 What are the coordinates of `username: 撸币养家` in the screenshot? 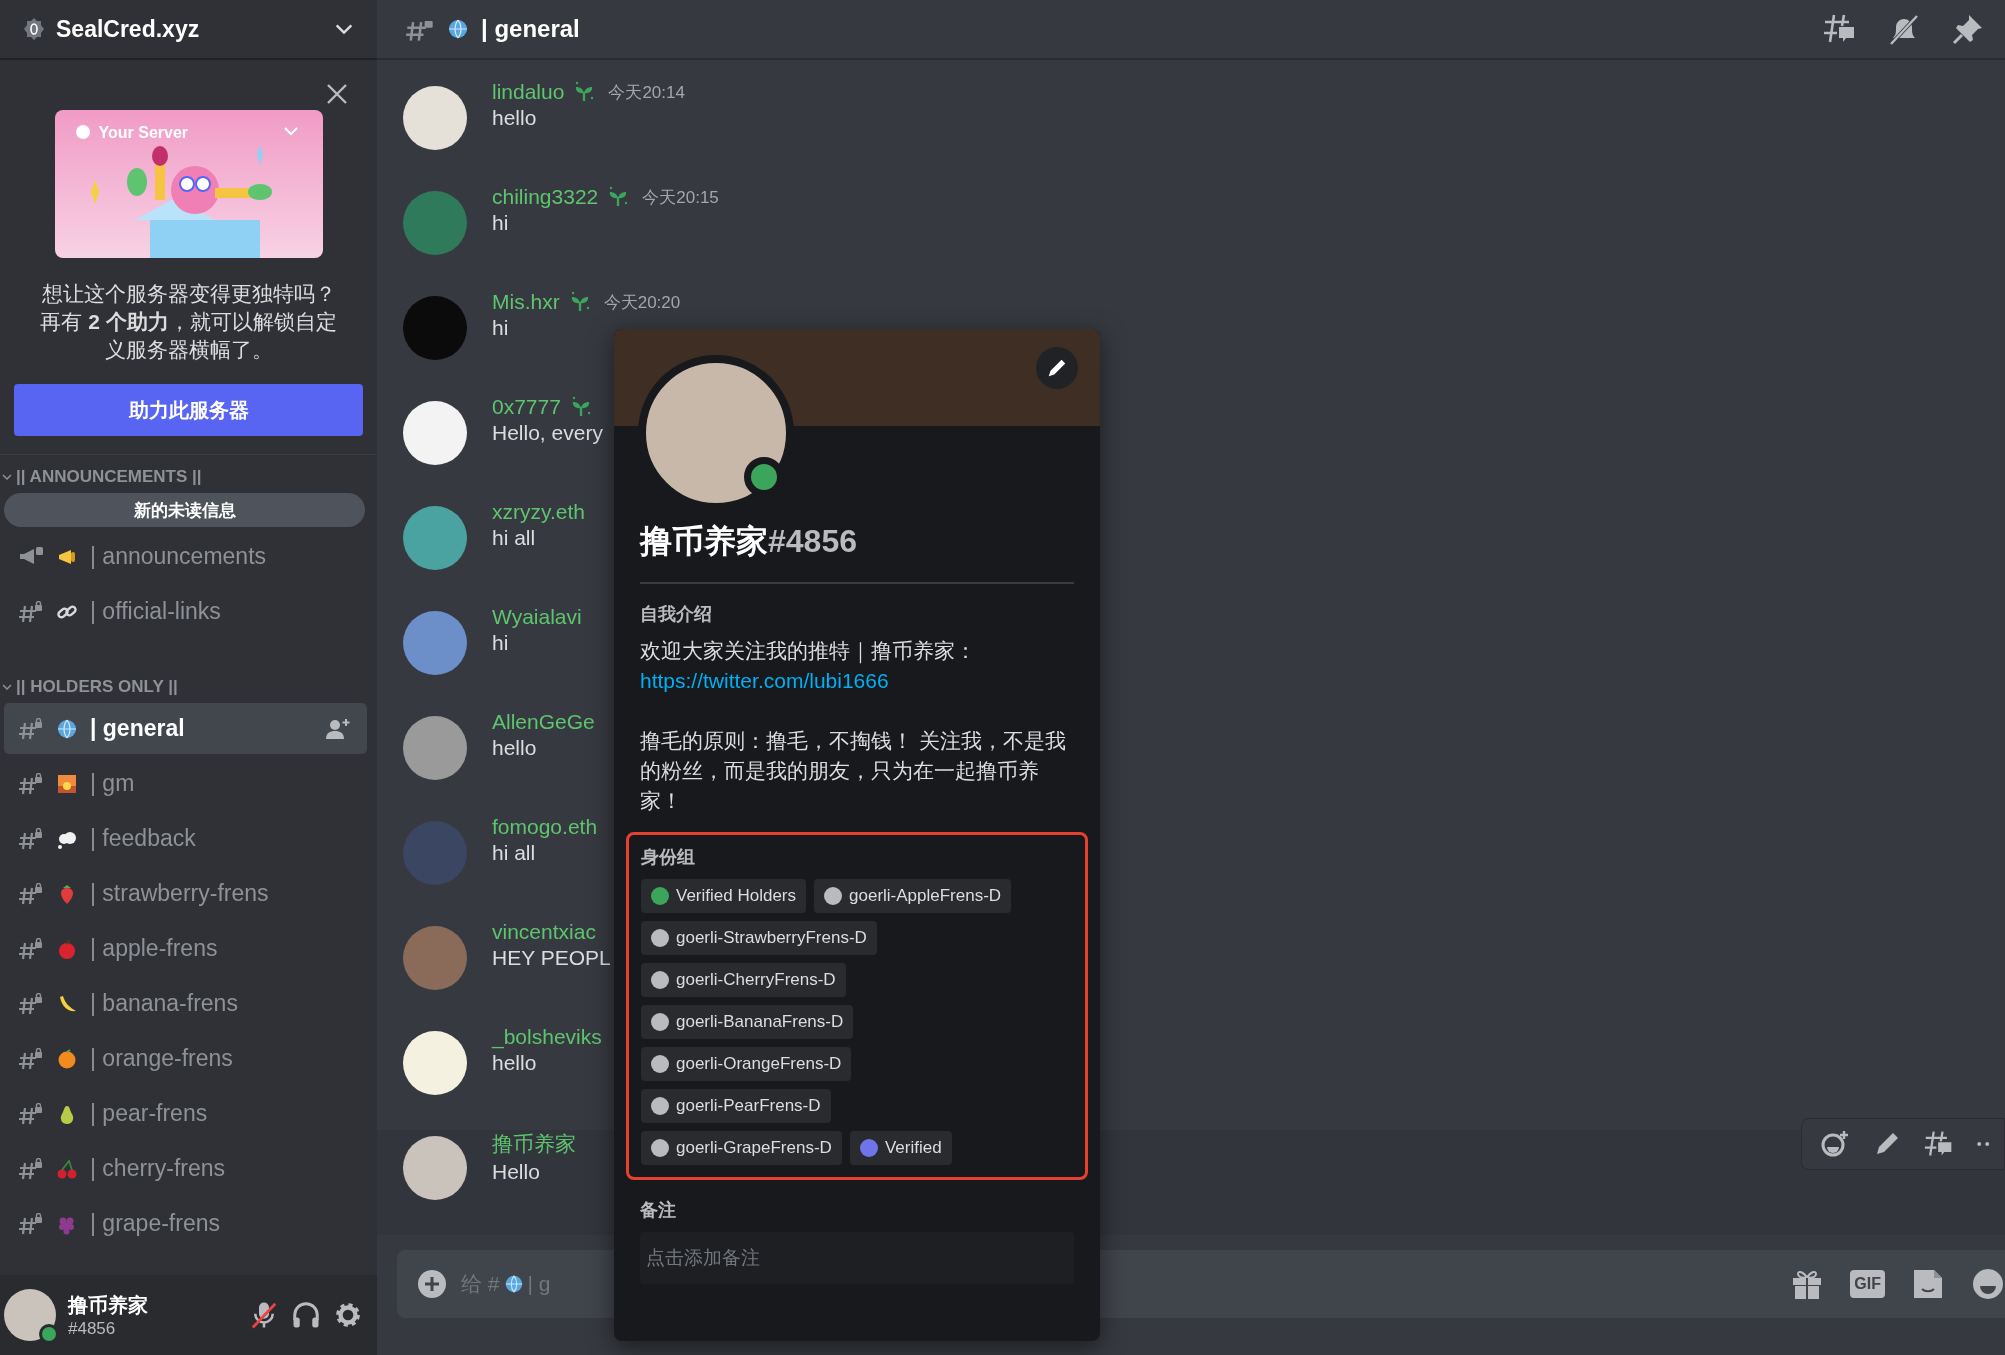 It's located at (108, 1305).